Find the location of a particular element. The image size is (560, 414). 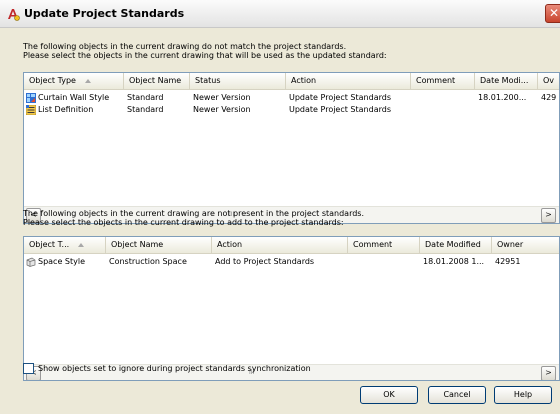

owner-cell: 42951 is located at coordinates (508, 261).